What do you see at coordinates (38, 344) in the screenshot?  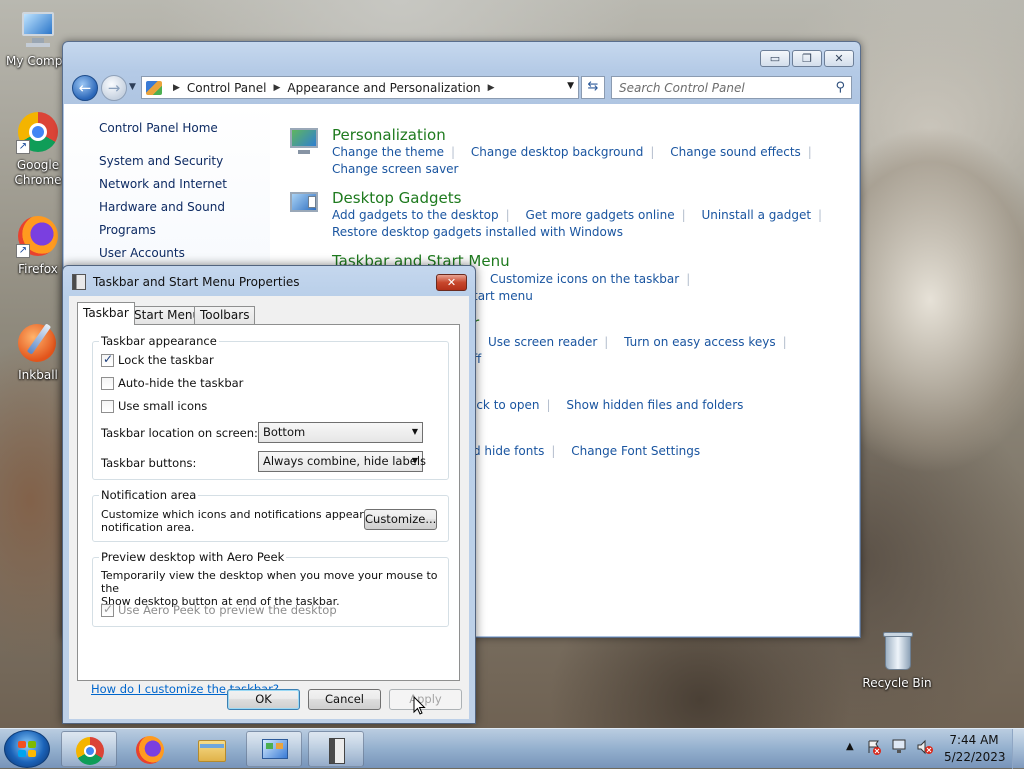 I see `inkball-icon` at bounding box center [38, 344].